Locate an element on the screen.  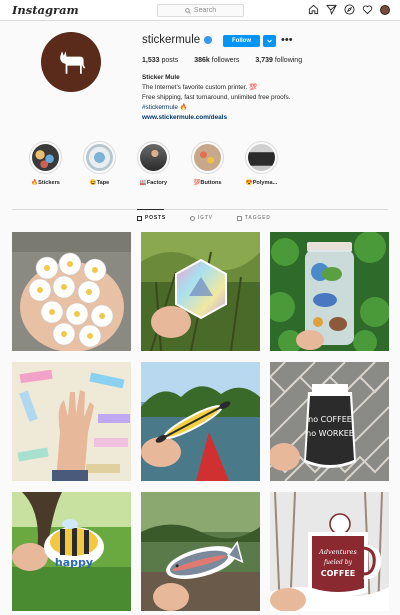
highlight-label: 🏭Factory is located at coordinates (153, 183).